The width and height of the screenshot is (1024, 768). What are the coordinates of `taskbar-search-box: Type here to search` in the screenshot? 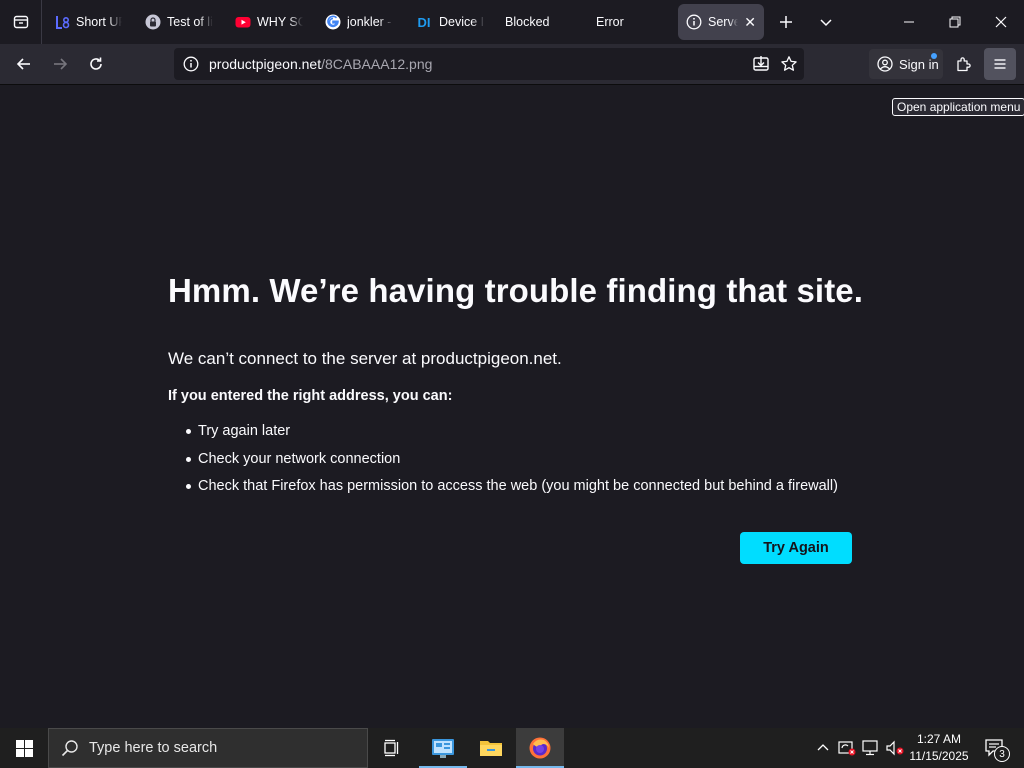 It's located at (208, 748).